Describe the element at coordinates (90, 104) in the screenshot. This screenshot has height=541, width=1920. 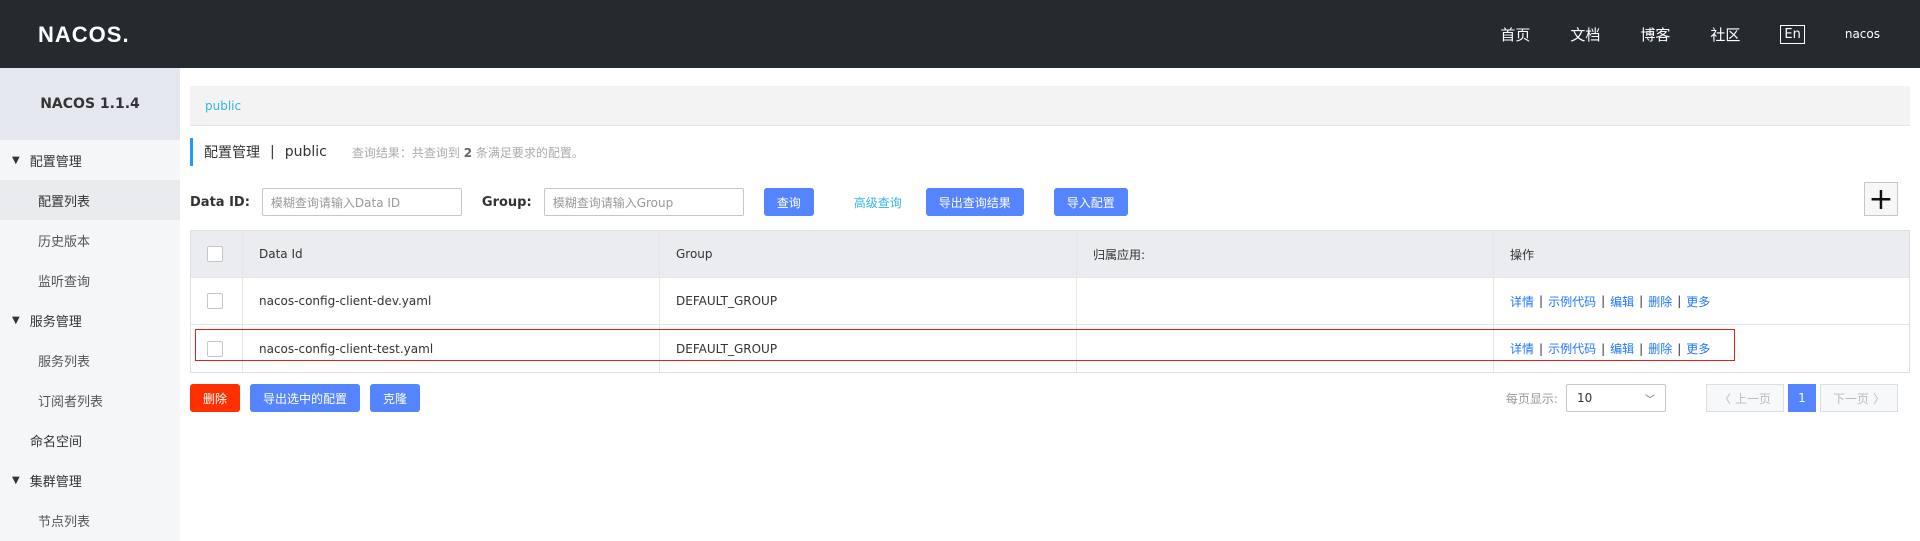
I see `sidebar-title: NACOS 1.1.4` at that location.